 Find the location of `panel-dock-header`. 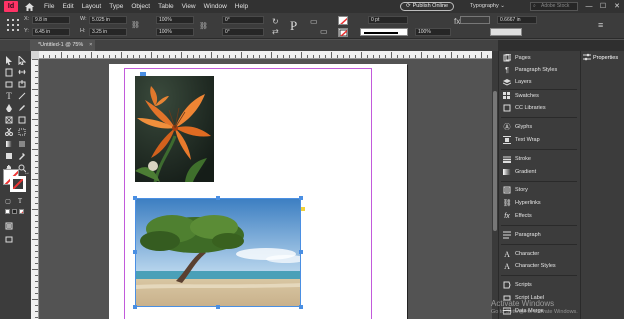

panel-dock-header is located at coordinates (539, 45).